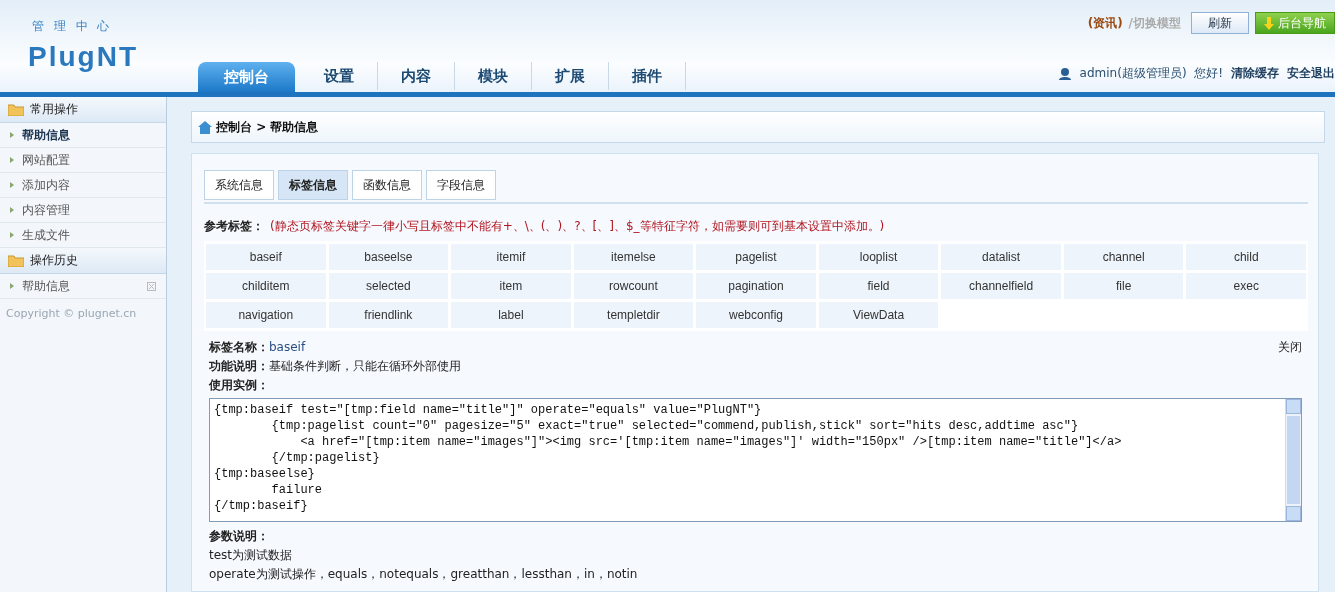 This screenshot has width=1335, height=592. Describe the element at coordinates (239, 385) in the screenshot. I see `field-label: 使用实例：` at that location.